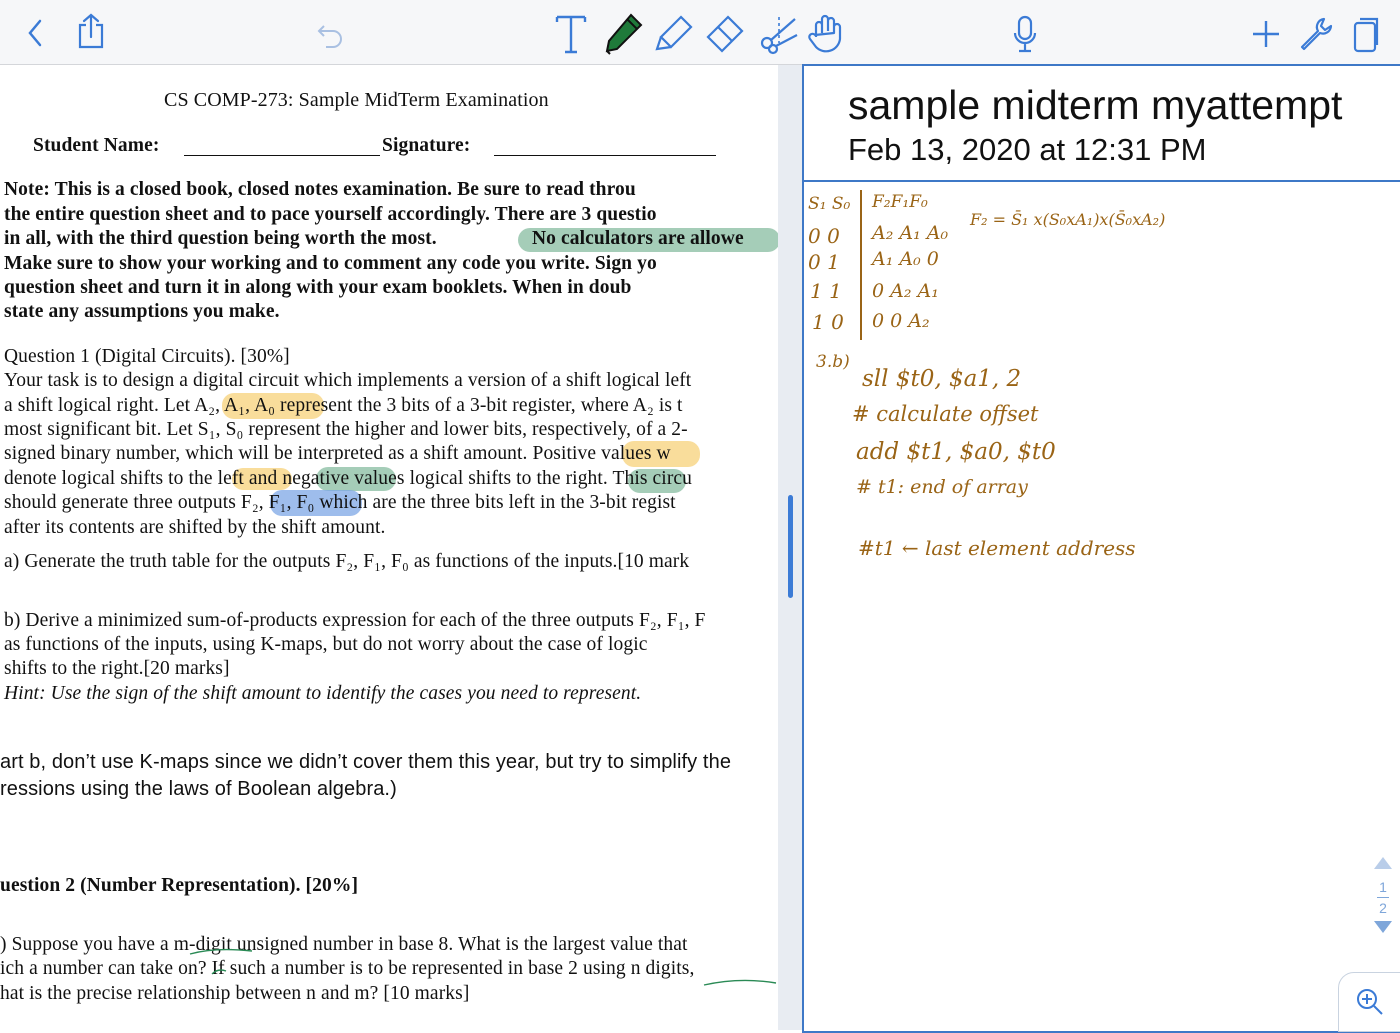  What do you see at coordinates (828, 322) in the screenshot?
I see `hw-table-cell: 1 0` at bounding box center [828, 322].